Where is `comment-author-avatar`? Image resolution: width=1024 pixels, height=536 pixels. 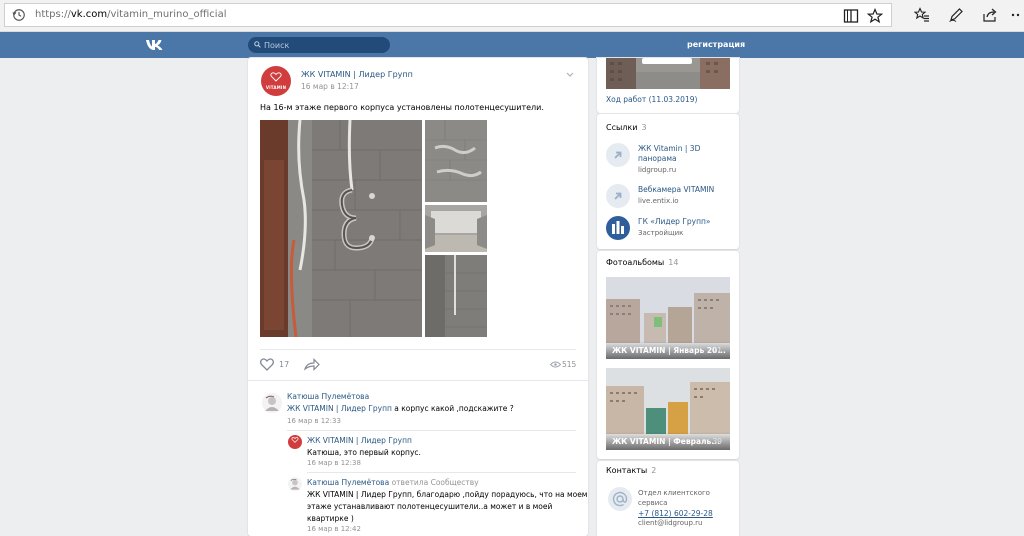 comment-author-avatar is located at coordinates (272, 403).